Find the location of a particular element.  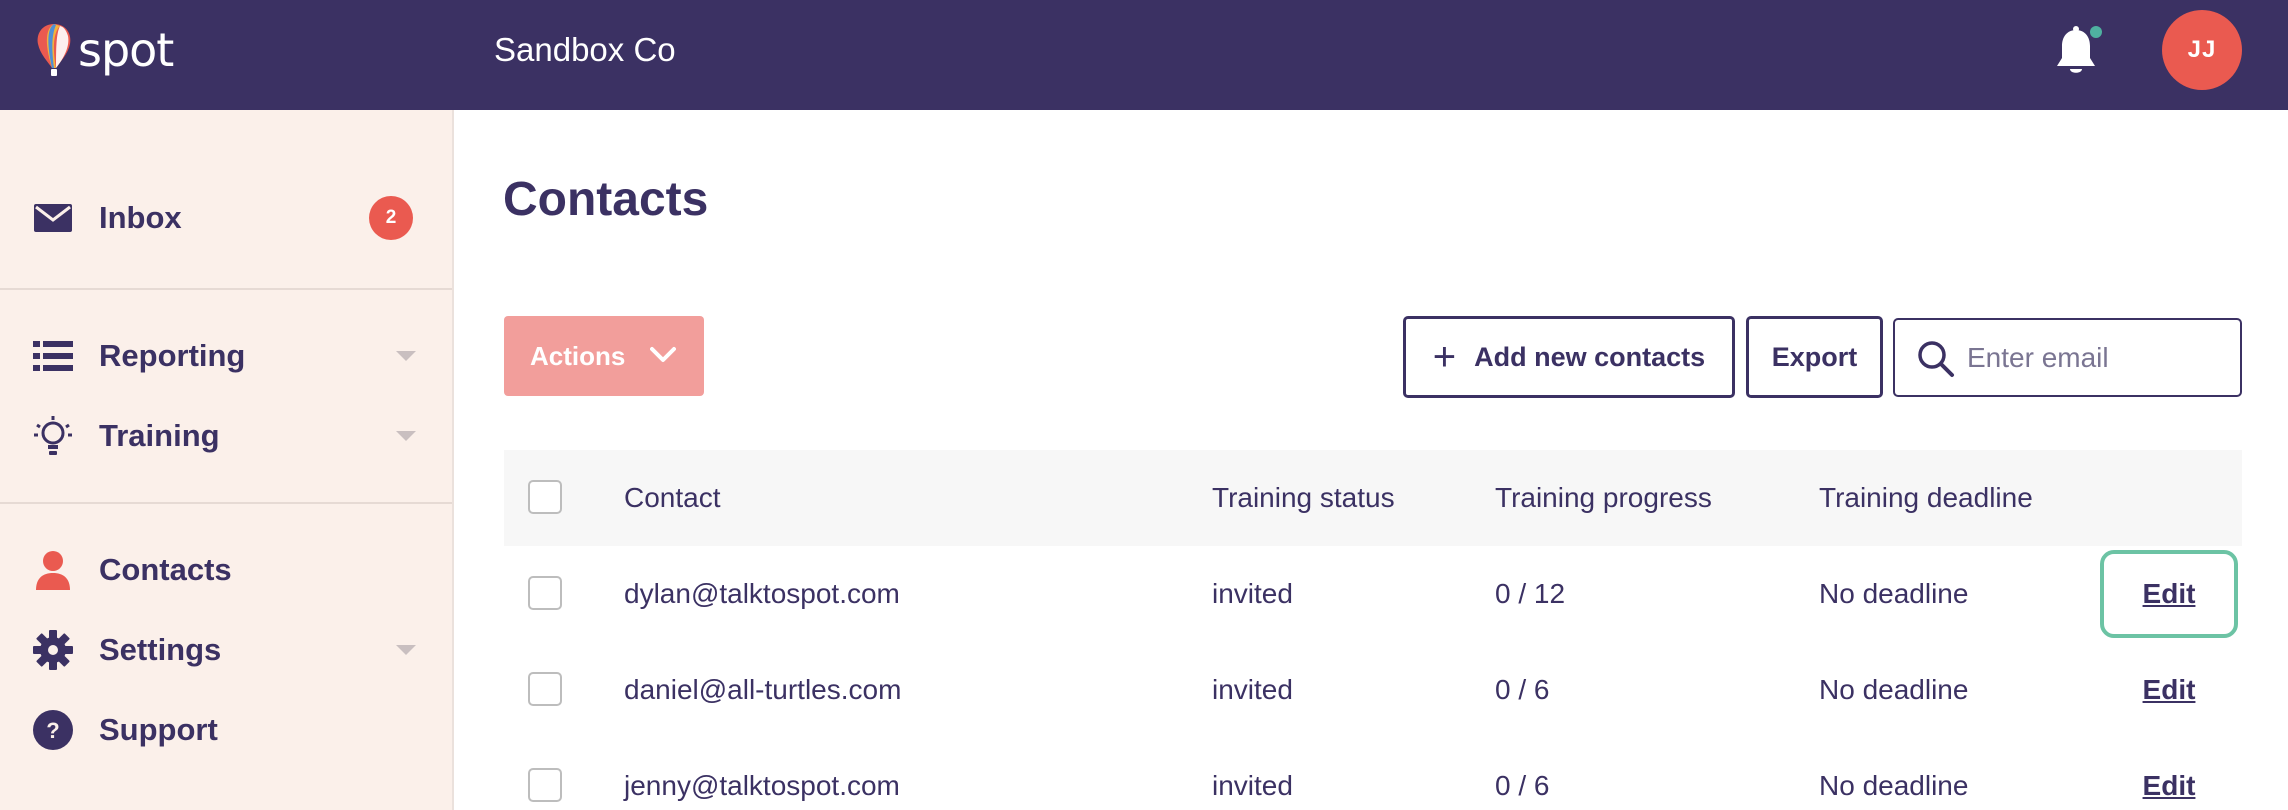

sidebar-item-contacts: Contacts is located at coordinates (227, 570).